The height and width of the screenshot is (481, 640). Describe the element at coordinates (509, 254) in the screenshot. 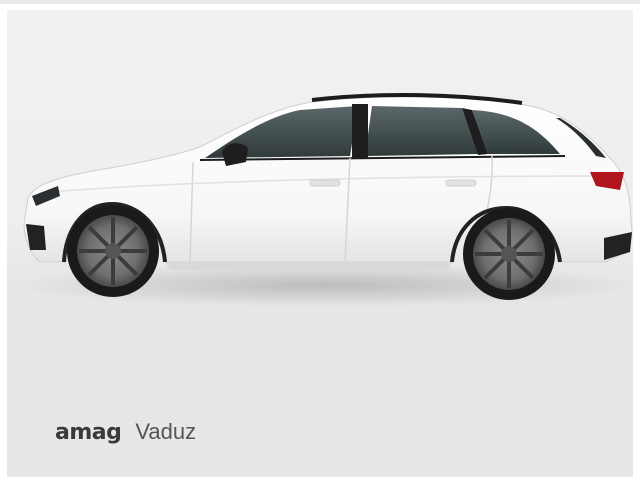

I see `rear-wheel` at that location.